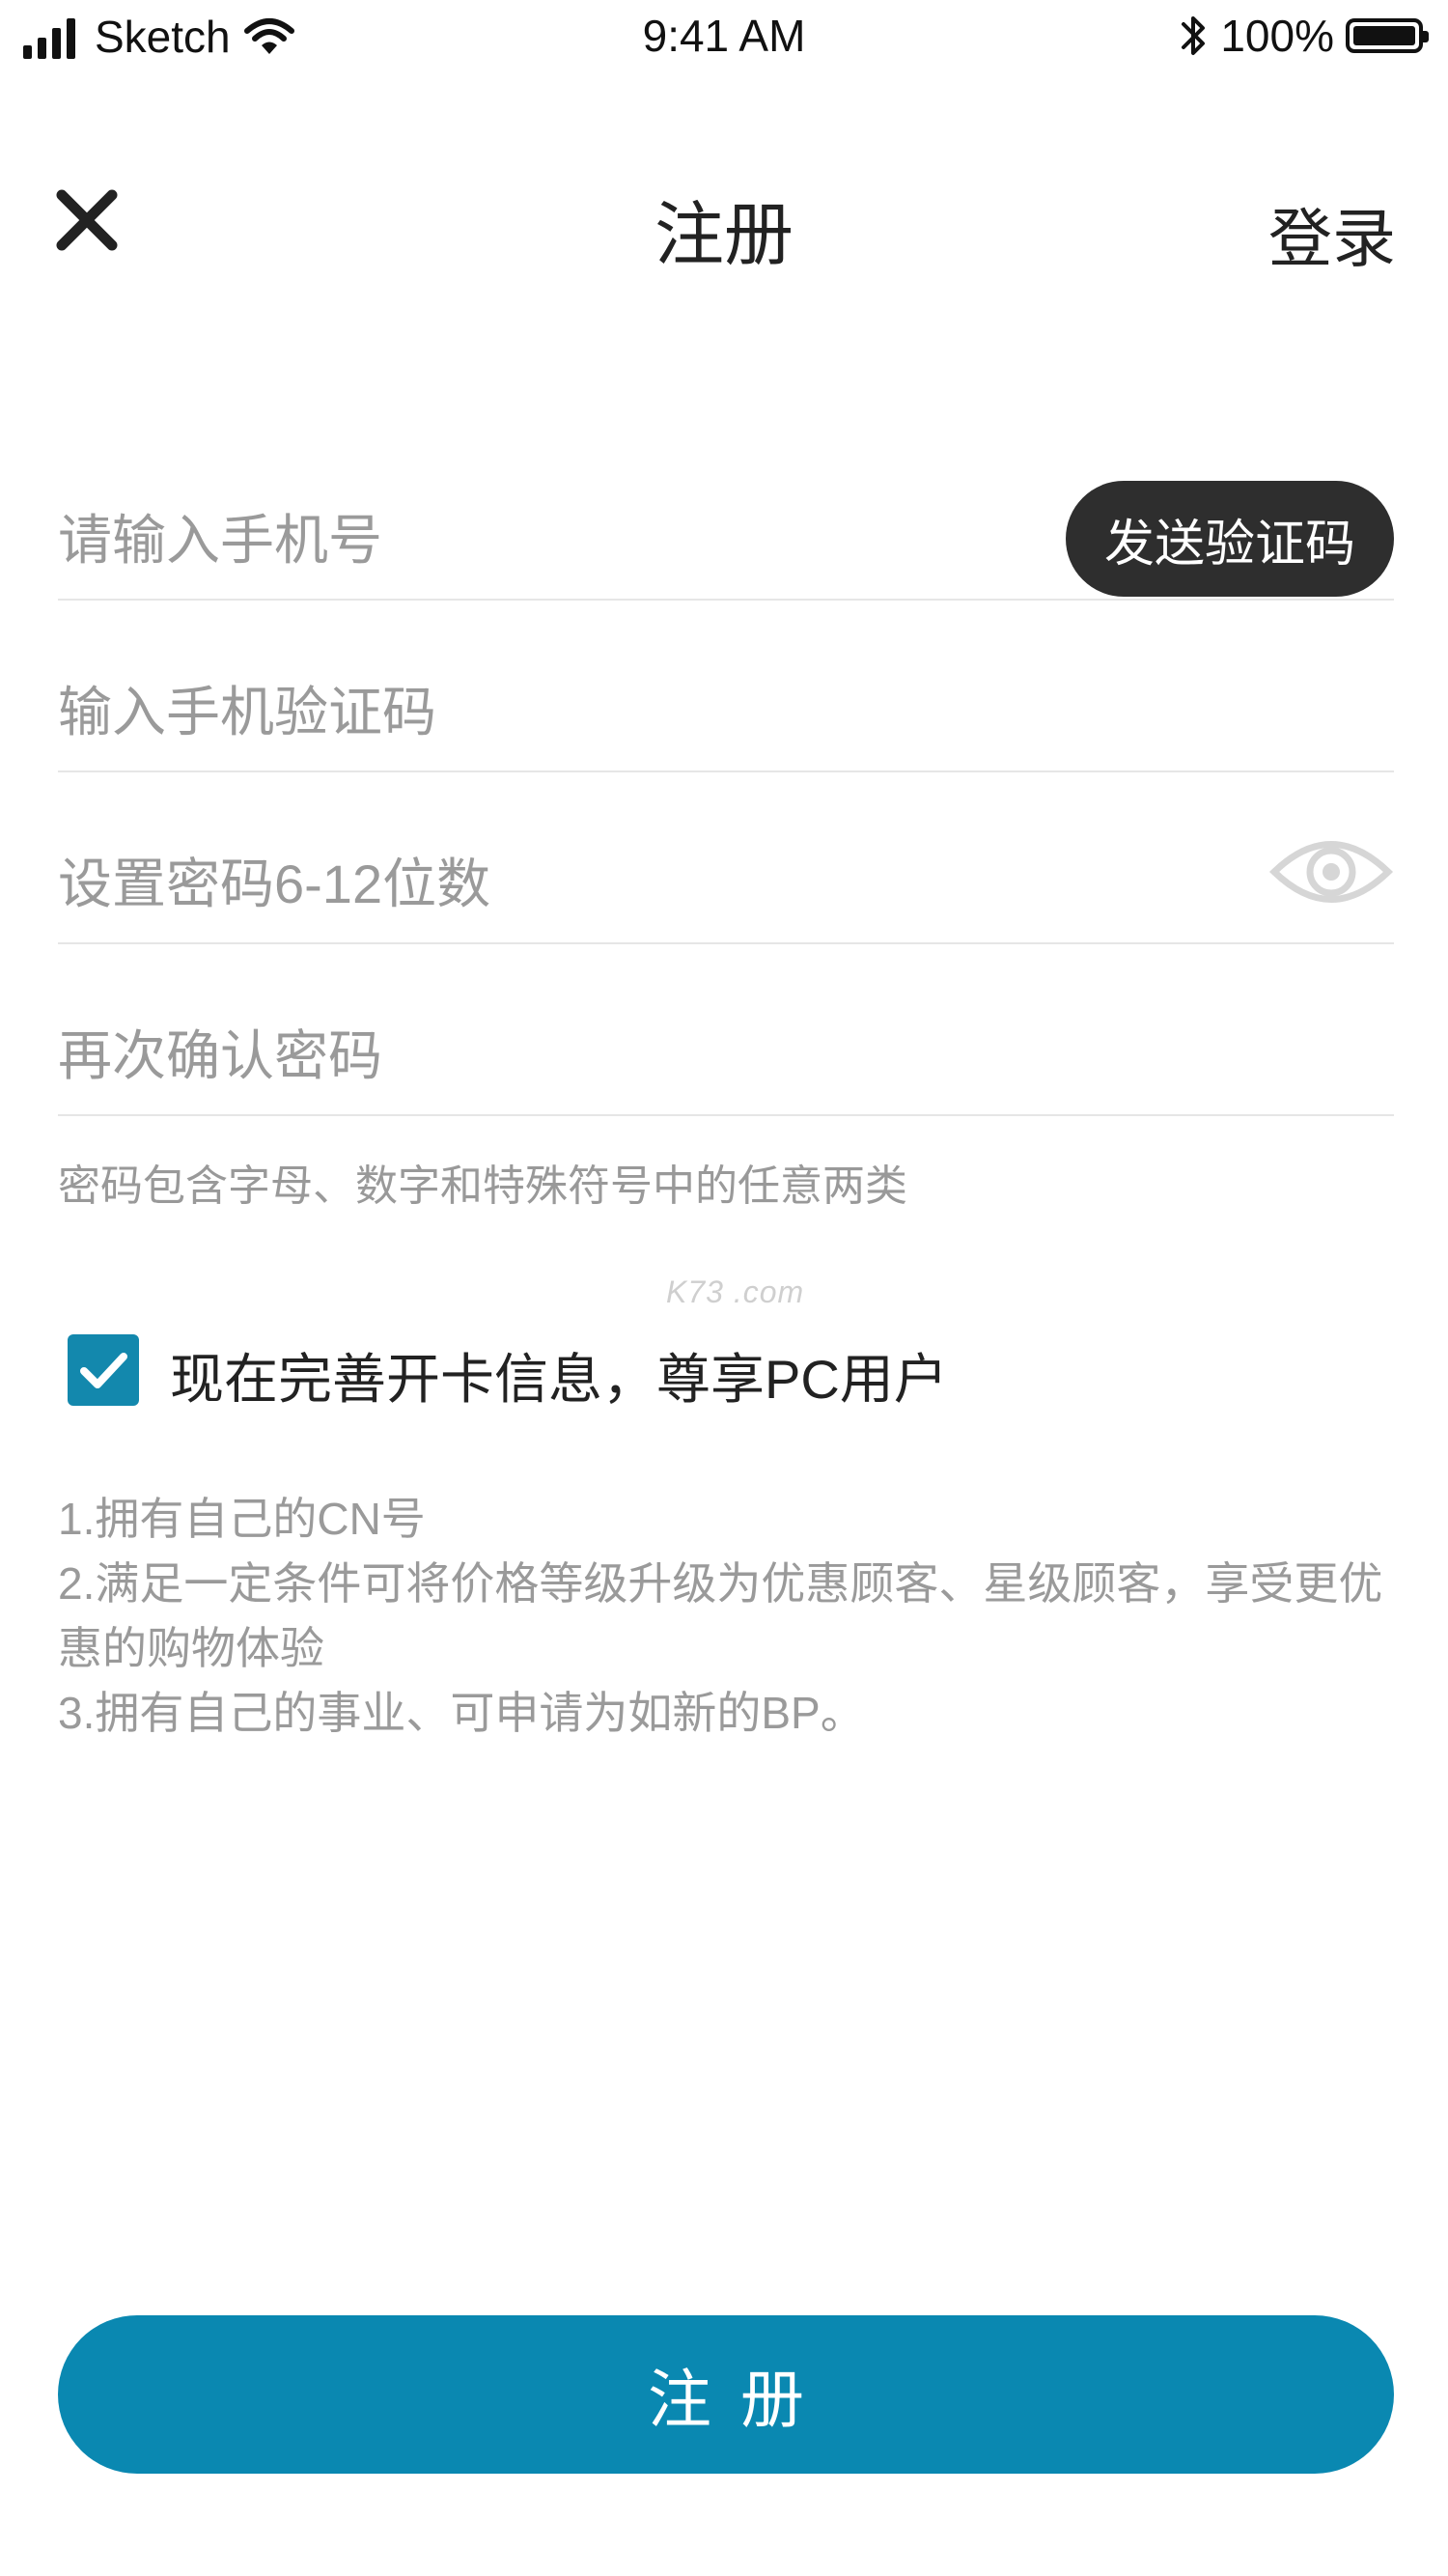 The image size is (1448, 2576). I want to click on toggle-password-visibility, so click(1331, 872).